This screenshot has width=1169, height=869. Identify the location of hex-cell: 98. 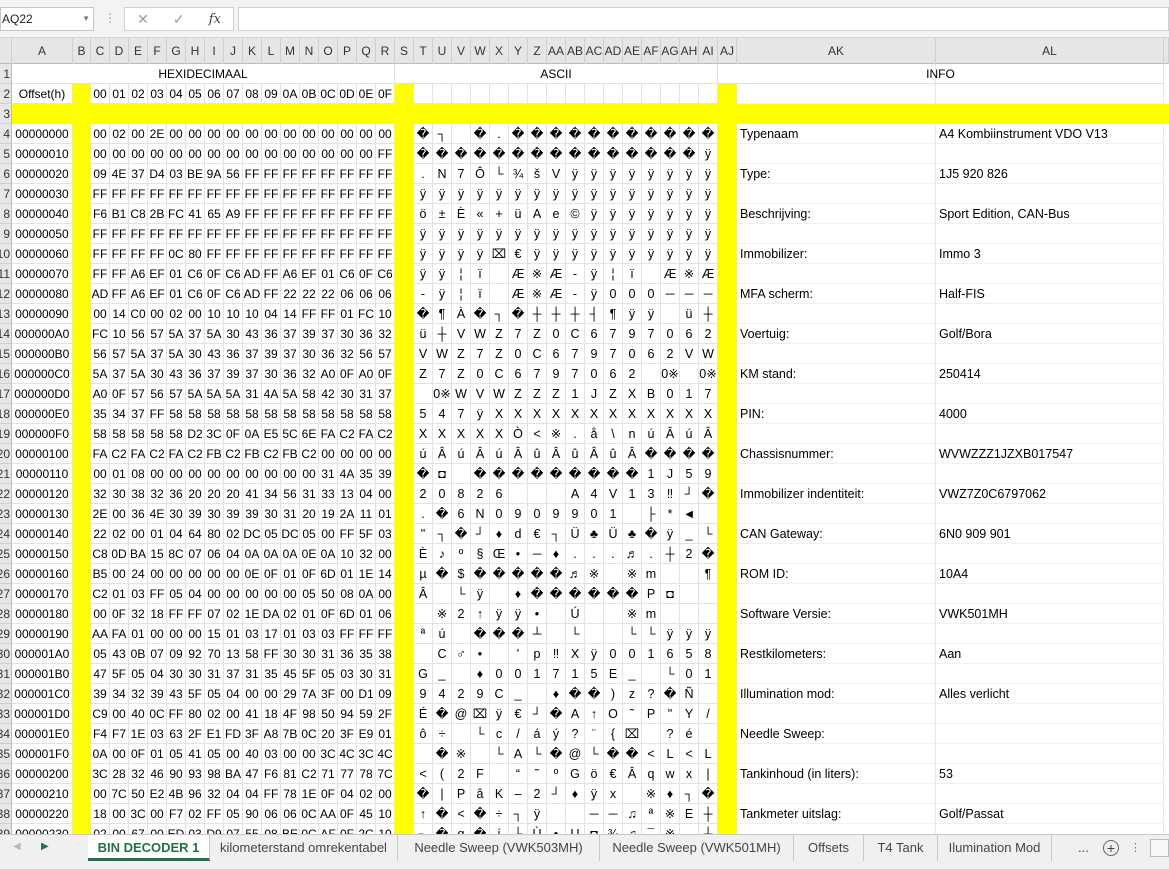
(214, 774).